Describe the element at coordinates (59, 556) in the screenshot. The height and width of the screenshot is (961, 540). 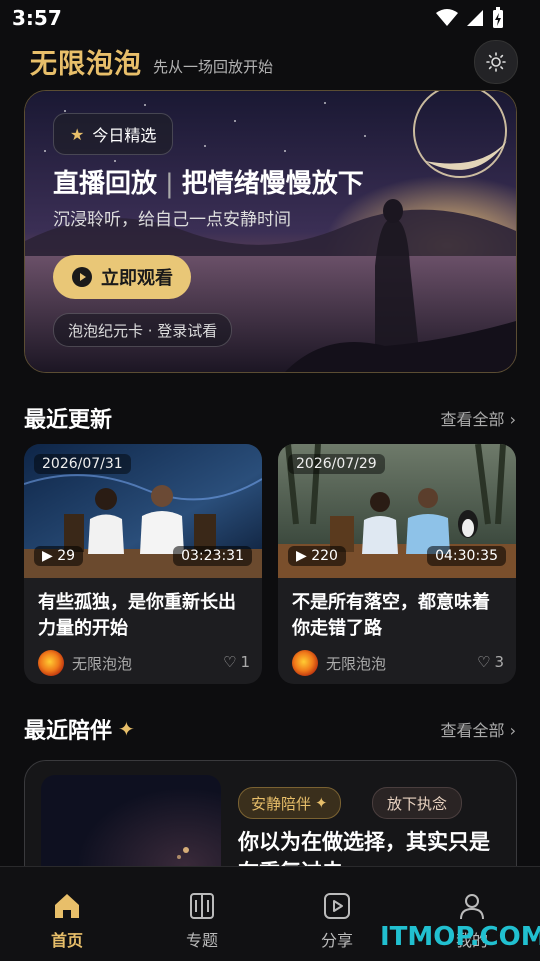
I see `video-play-count: ▶ 29` at that location.